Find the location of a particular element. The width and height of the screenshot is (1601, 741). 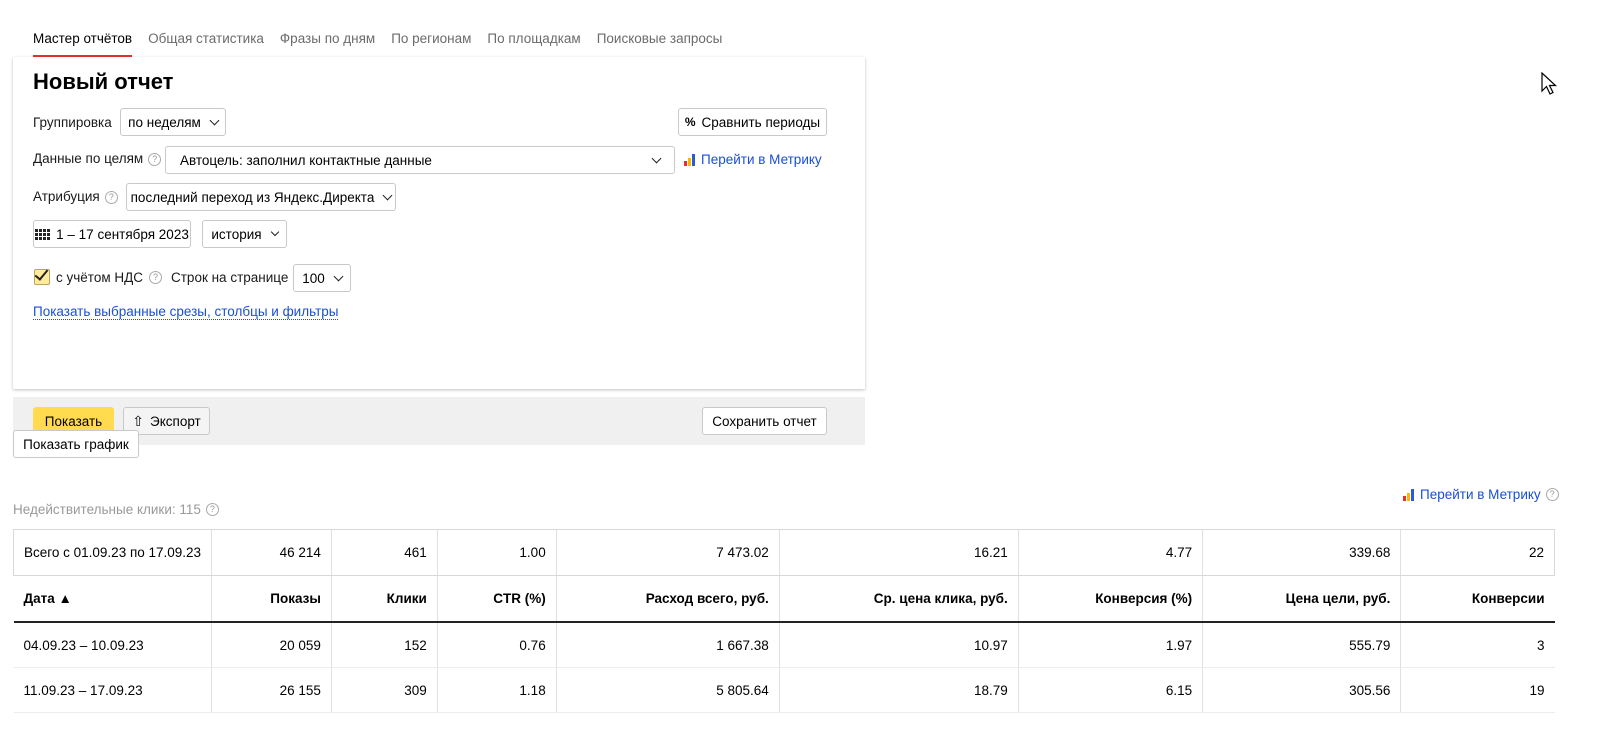

table-cell: 152 is located at coordinates (384, 645).